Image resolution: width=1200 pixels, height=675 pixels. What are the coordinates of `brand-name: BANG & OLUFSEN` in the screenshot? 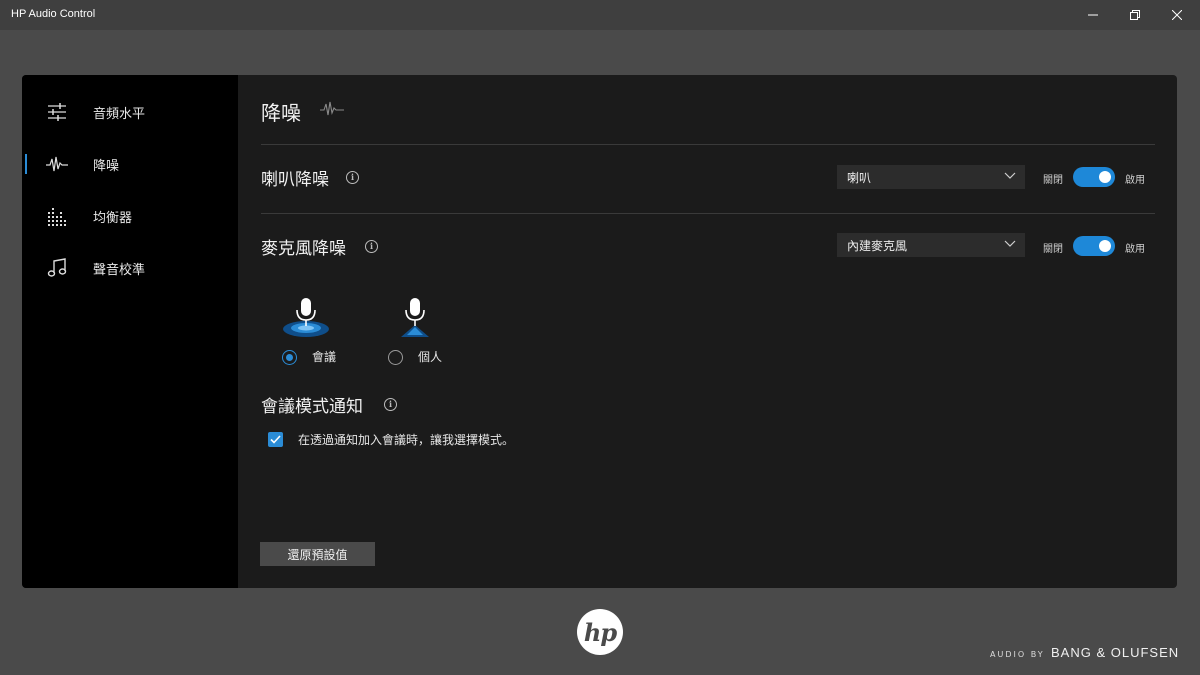 It's located at (1115, 652).